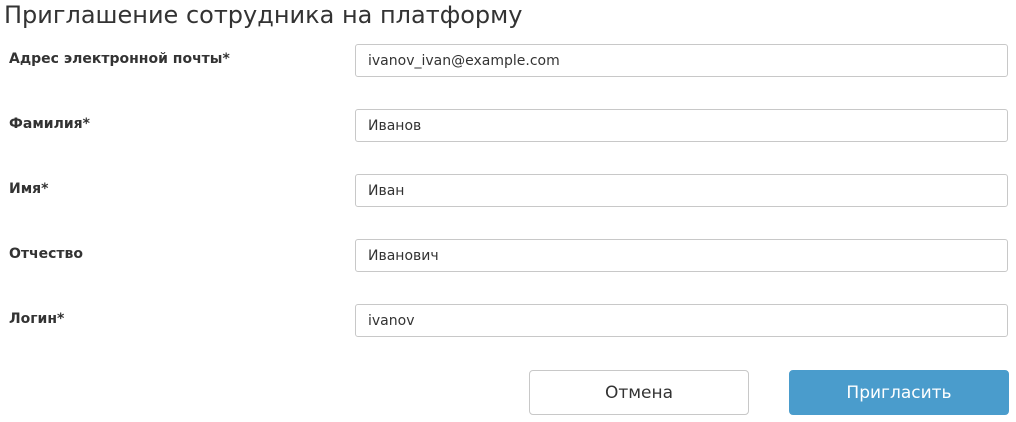 This screenshot has width=1016, height=422. I want to click on patronymic-field, so click(681, 255).